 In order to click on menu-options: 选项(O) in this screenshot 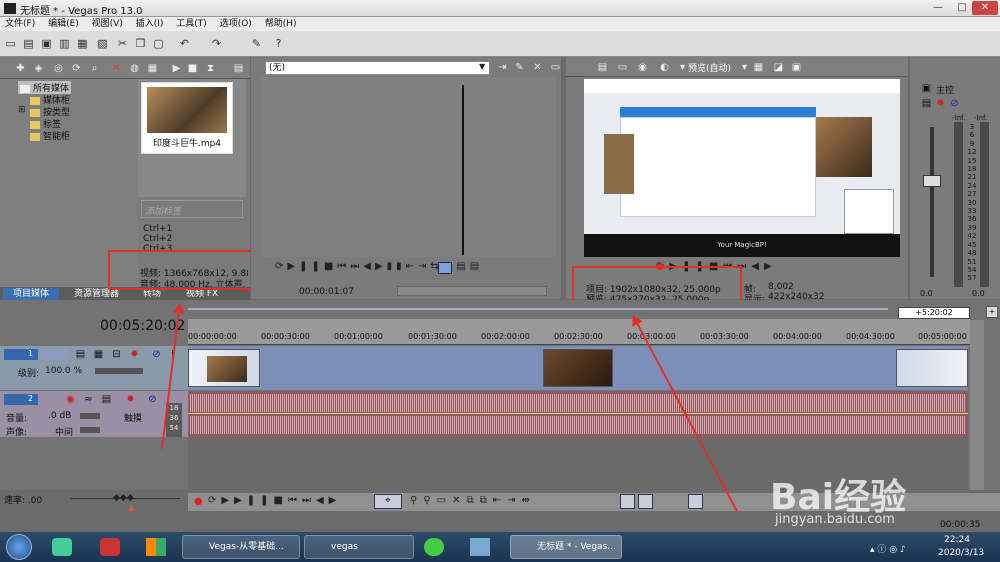, I will do `click(236, 24)`.